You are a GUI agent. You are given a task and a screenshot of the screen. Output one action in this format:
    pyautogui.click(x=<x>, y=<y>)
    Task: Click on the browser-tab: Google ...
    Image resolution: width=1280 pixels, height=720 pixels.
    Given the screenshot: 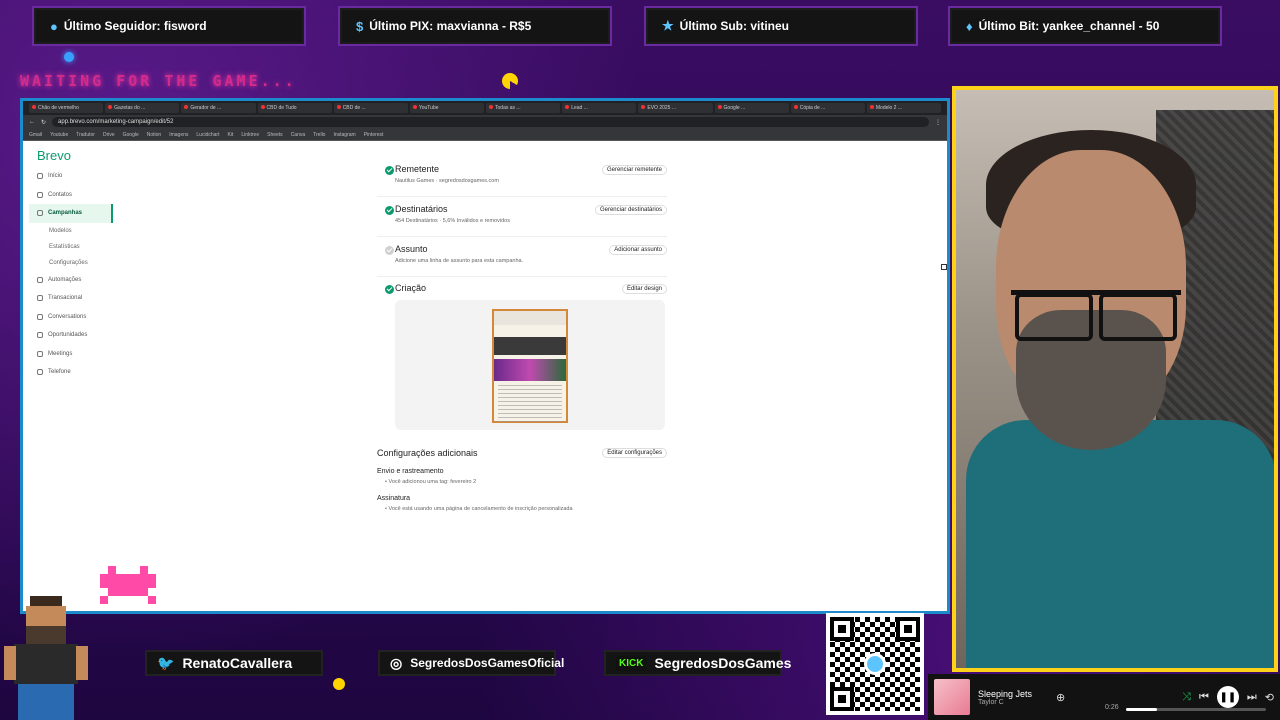 What is the action you would take?
    pyautogui.click(x=751, y=108)
    